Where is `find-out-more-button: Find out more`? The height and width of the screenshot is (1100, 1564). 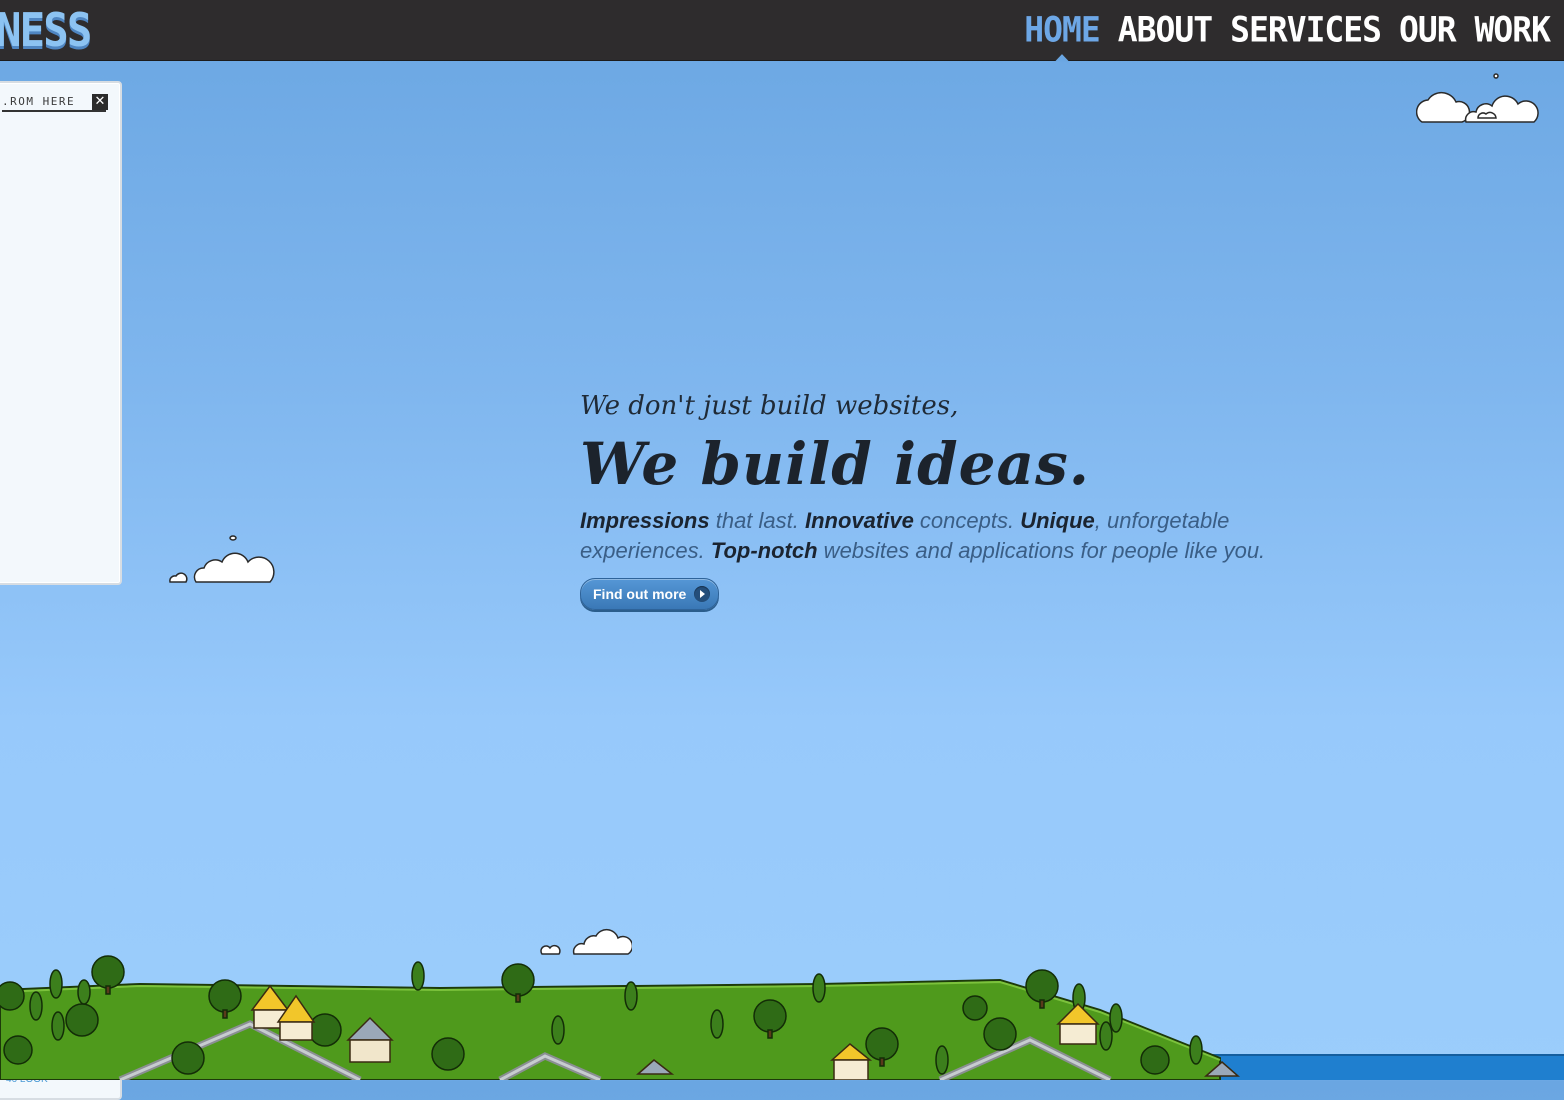 find-out-more-button: Find out more is located at coordinates (650, 594).